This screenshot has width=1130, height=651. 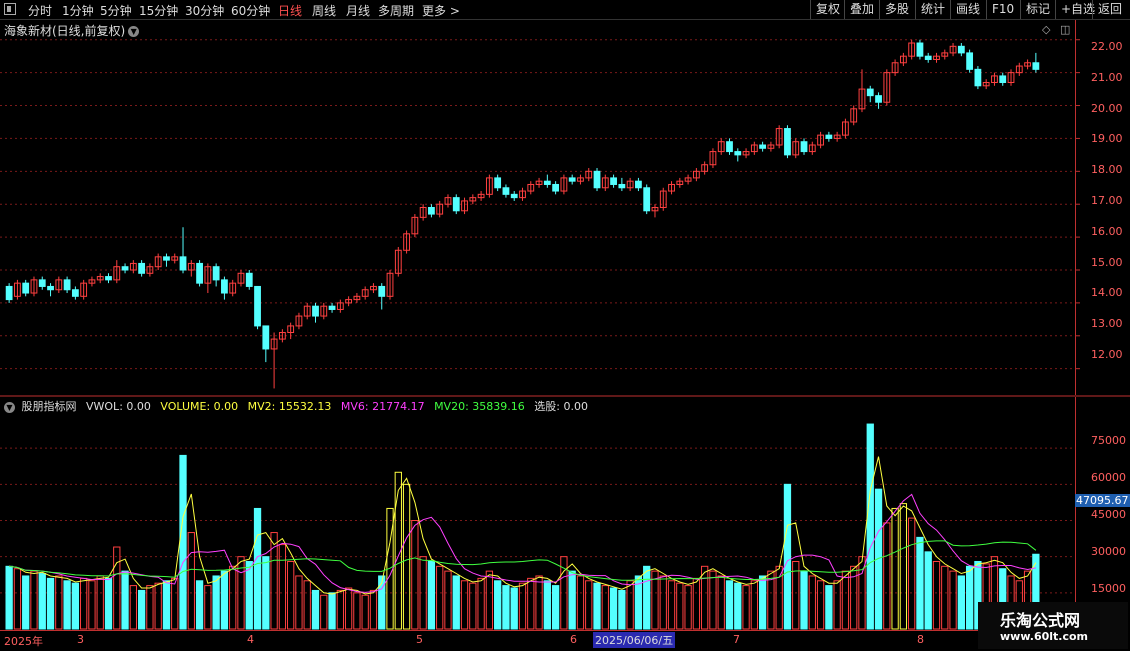 What do you see at coordinates (250, 639) in the screenshot?
I see `date-tick-label: 4` at bounding box center [250, 639].